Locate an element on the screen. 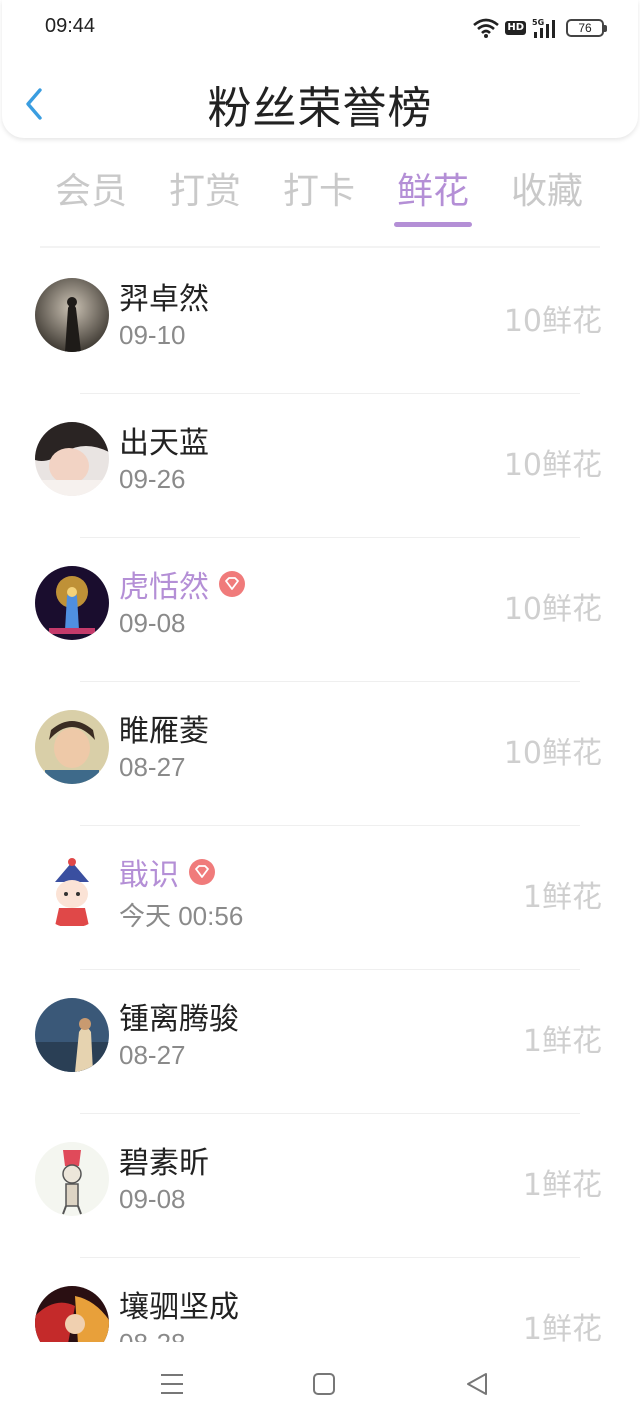  fan-date: 09-26 is located at coordinates (152, 479).